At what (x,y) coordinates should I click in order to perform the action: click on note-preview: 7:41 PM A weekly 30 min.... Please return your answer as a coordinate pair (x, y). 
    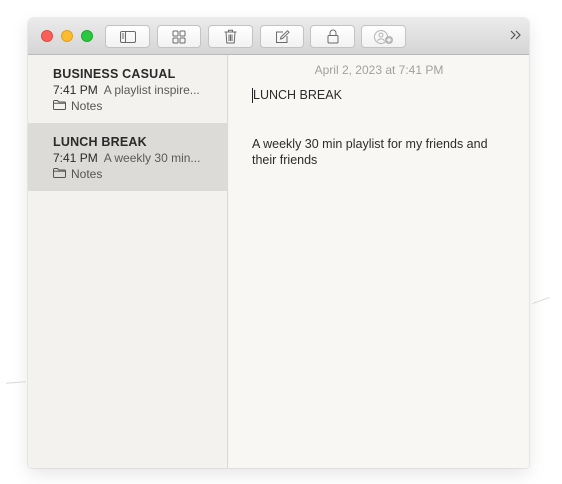
    Looking at the image, I should click on (133, 158).